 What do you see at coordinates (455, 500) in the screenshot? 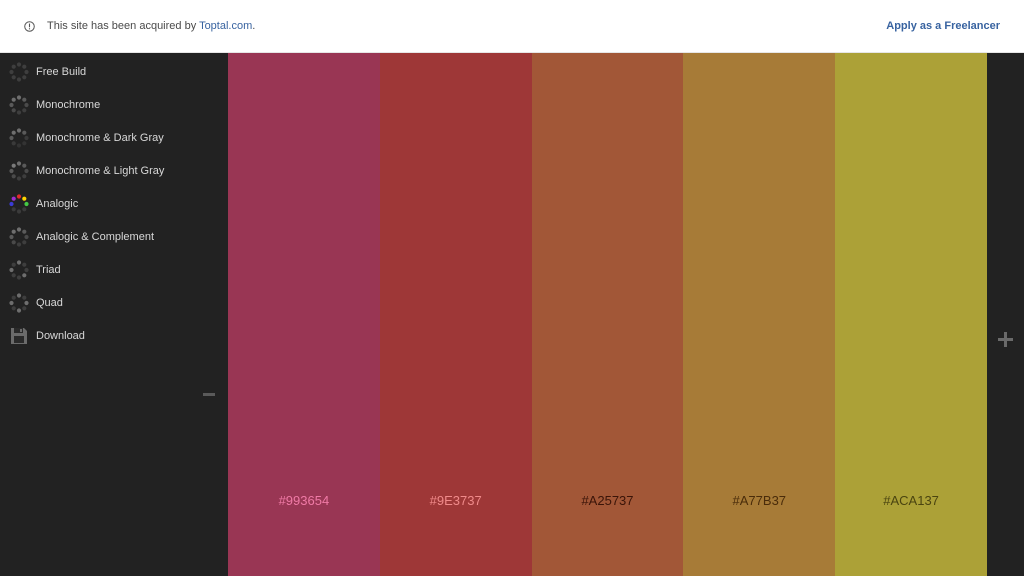
I see `swatch-hex-label: #9E3737` at bounding box center [455, 500].